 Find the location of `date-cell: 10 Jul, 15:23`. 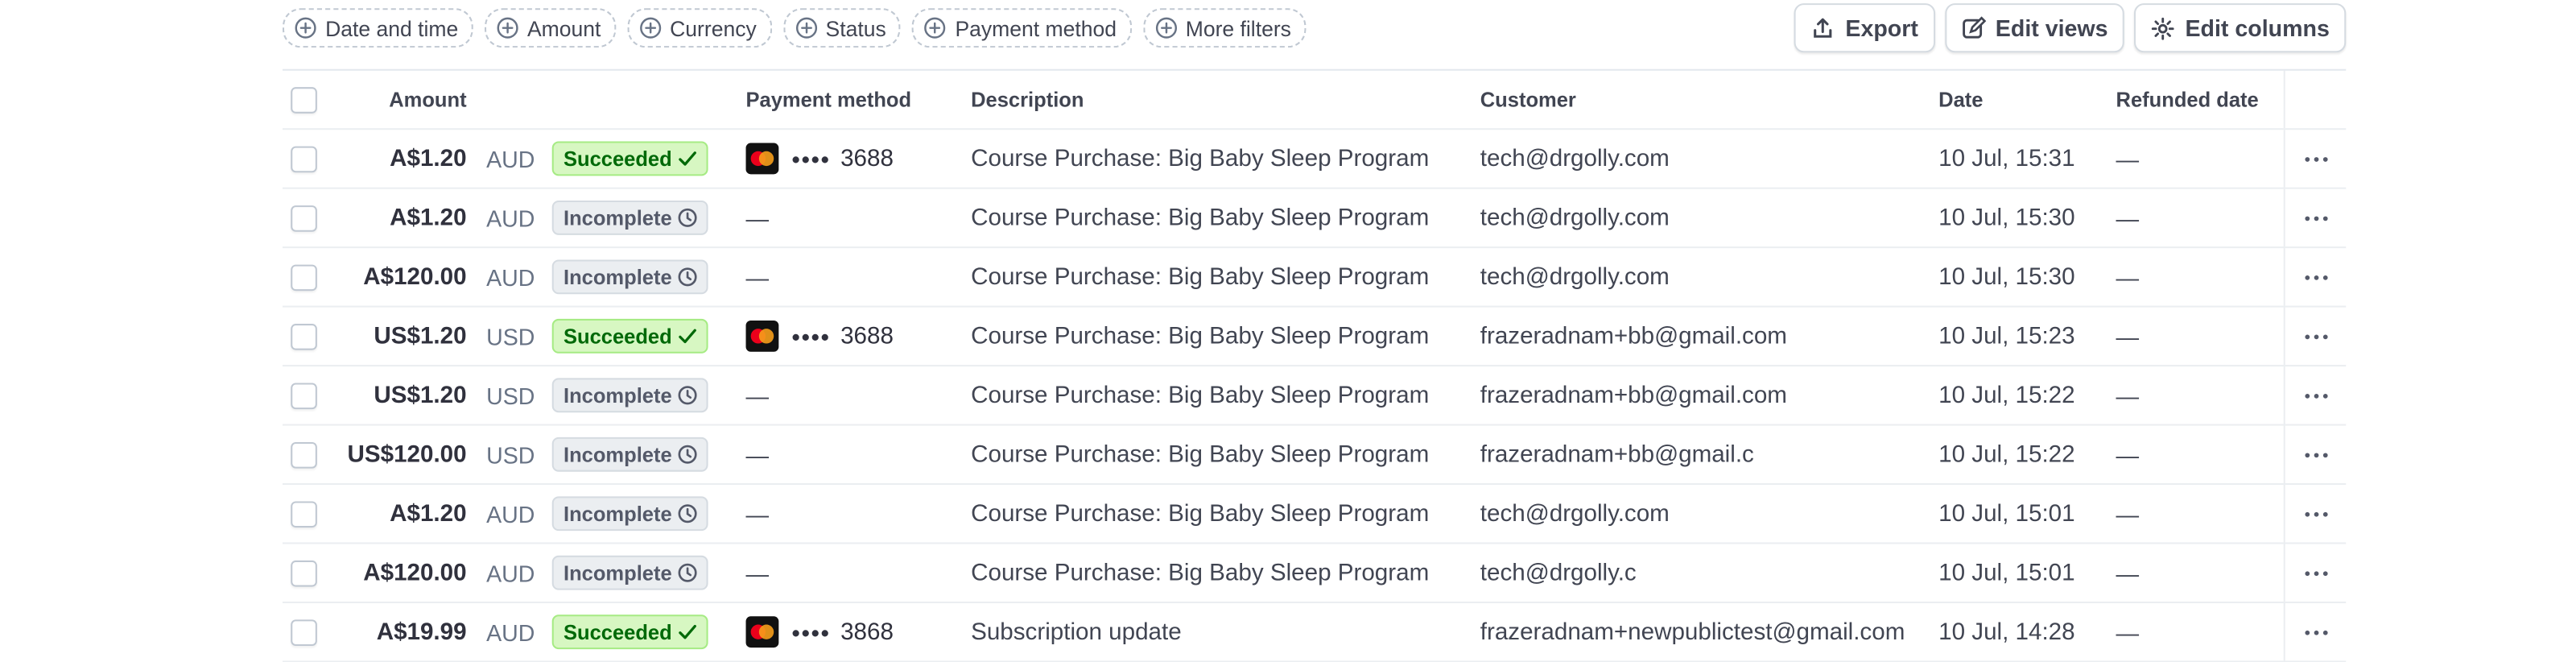

date-cell: 10 Jul, 15:23 is located at coordinates (2006, 336).